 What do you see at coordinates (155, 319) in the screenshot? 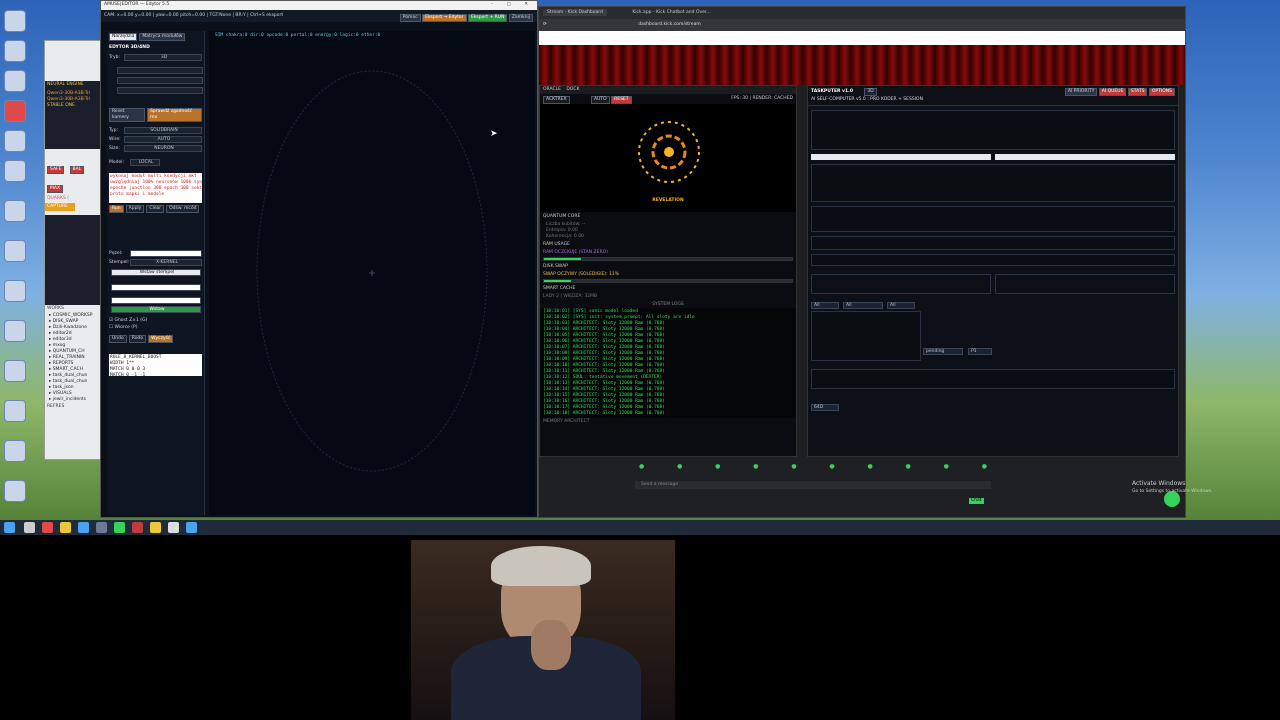
I see `ghost-checkbox: ☑ Ghost Z±1 (G)` at bounding box center [155, 319].